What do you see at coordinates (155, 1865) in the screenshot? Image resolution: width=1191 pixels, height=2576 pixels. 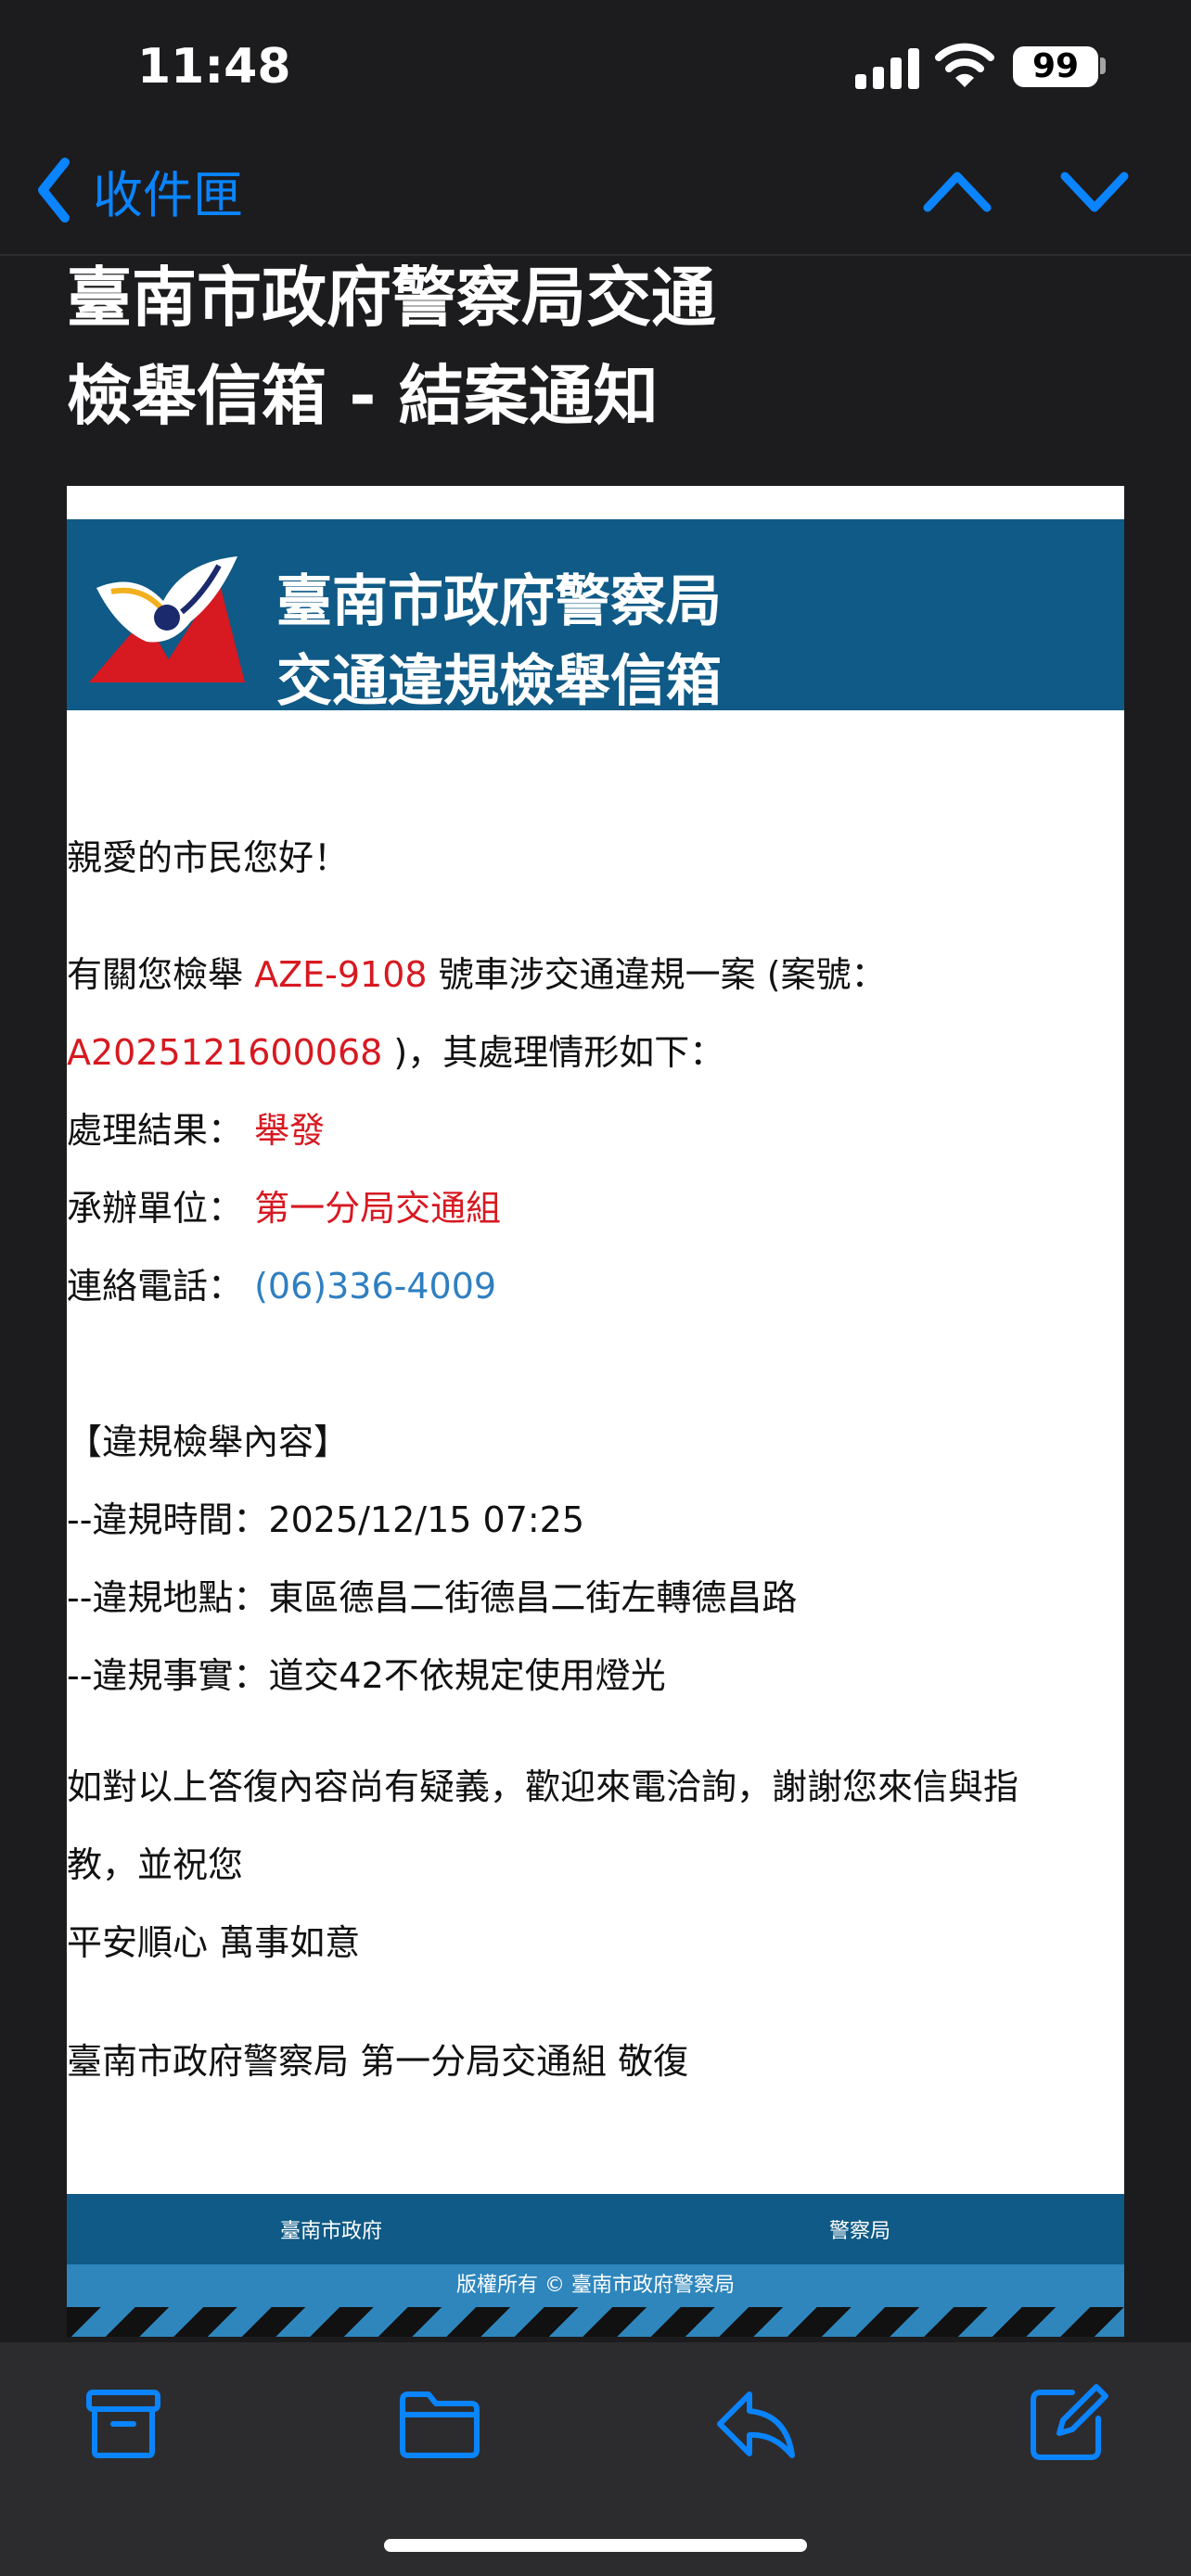 I see `closing-line-2: 教，並祝您` at bounding box center [155, 1865].